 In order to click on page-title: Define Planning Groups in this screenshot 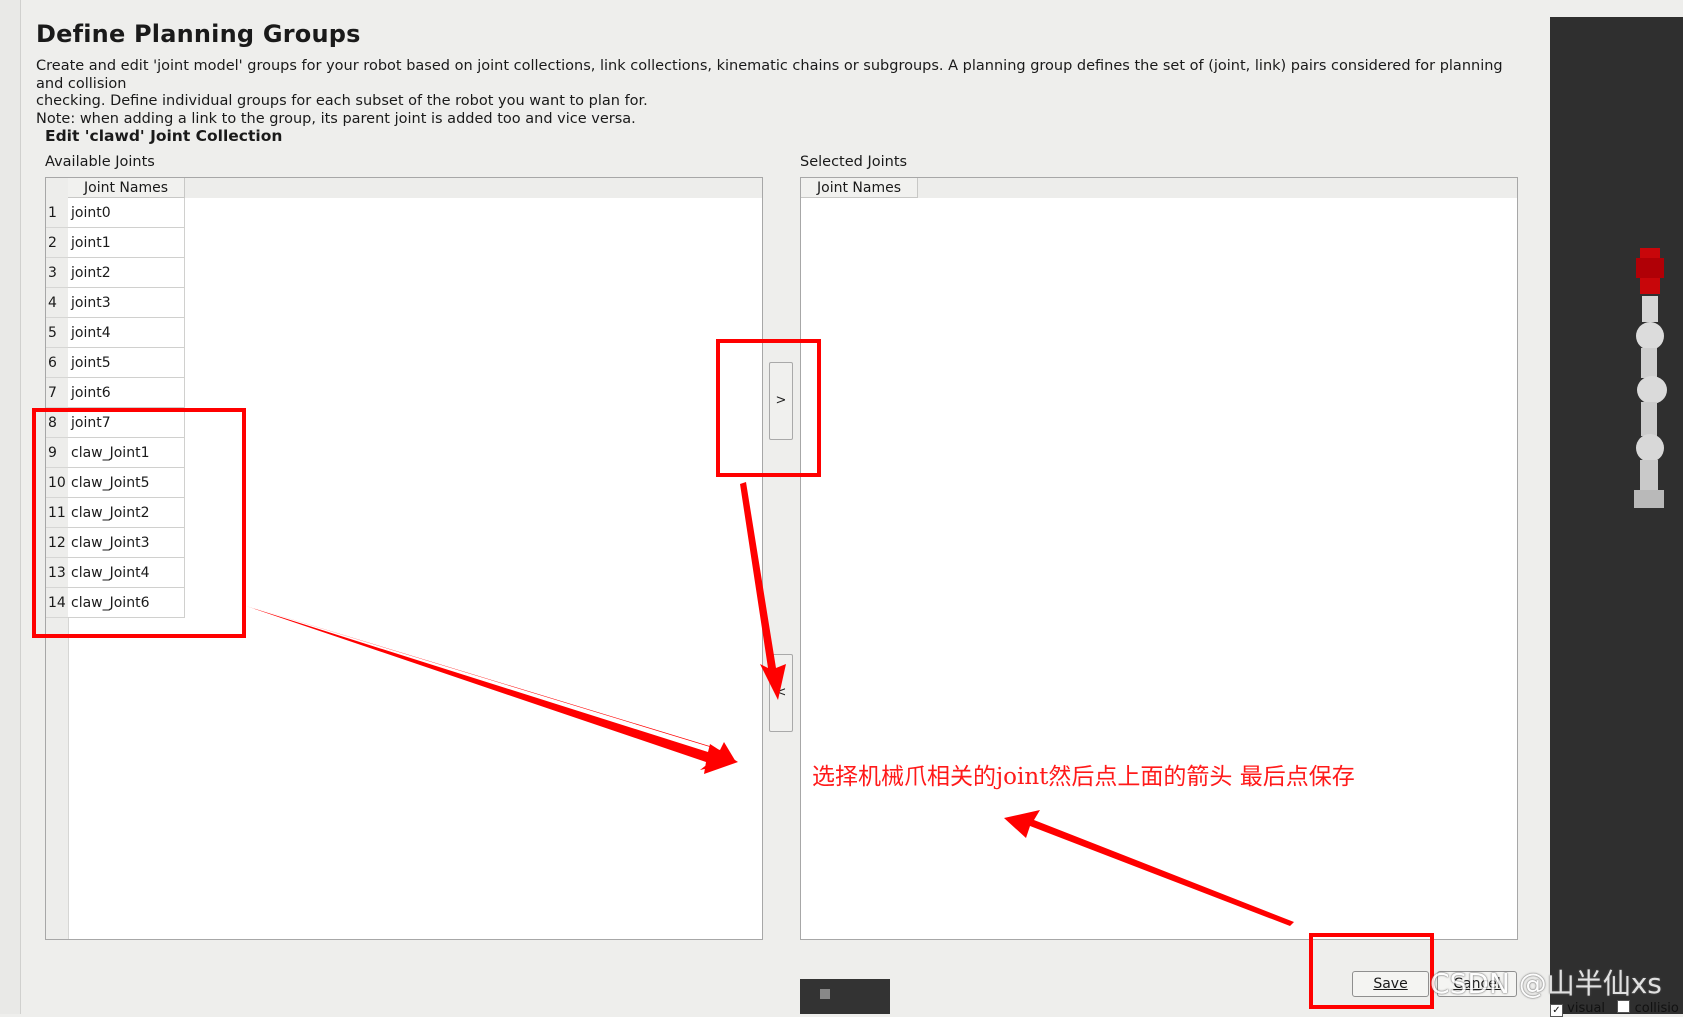, I will do `click(198, 34)`.